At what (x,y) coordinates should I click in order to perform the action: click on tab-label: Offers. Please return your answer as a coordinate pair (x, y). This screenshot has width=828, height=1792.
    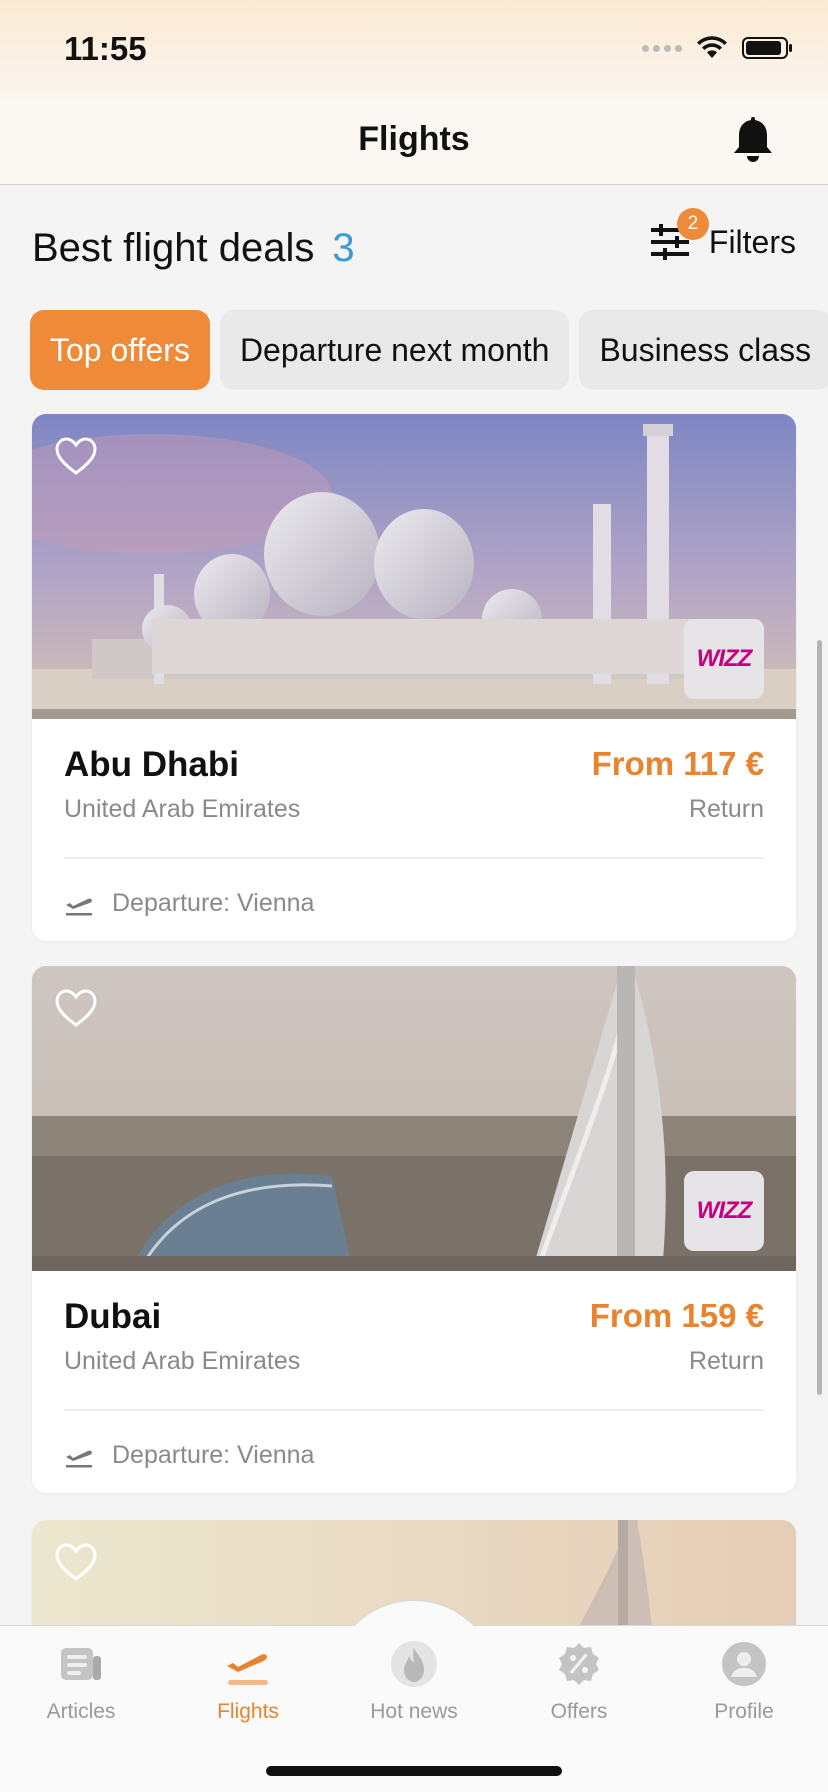
    Looking at the image, I should click on (579, 1711).